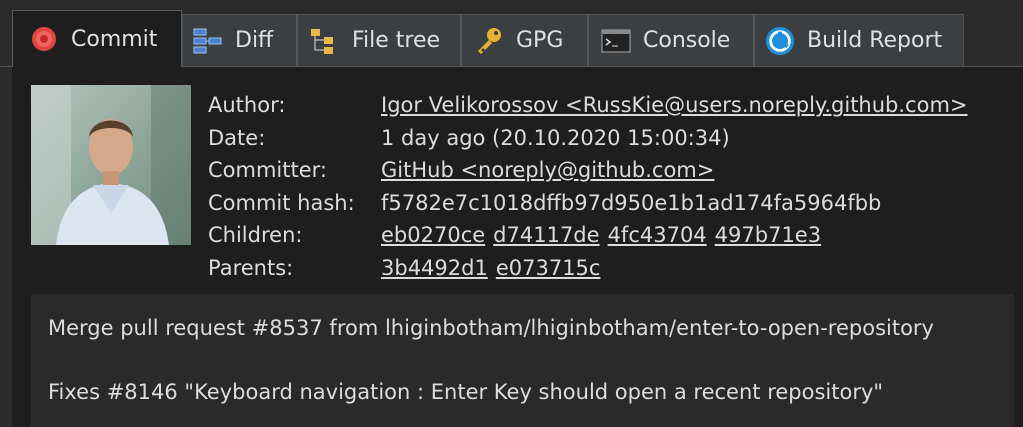  I want to click on date-value: 1 day ago (20.10.2020 15:00:34), so click(555, 137).